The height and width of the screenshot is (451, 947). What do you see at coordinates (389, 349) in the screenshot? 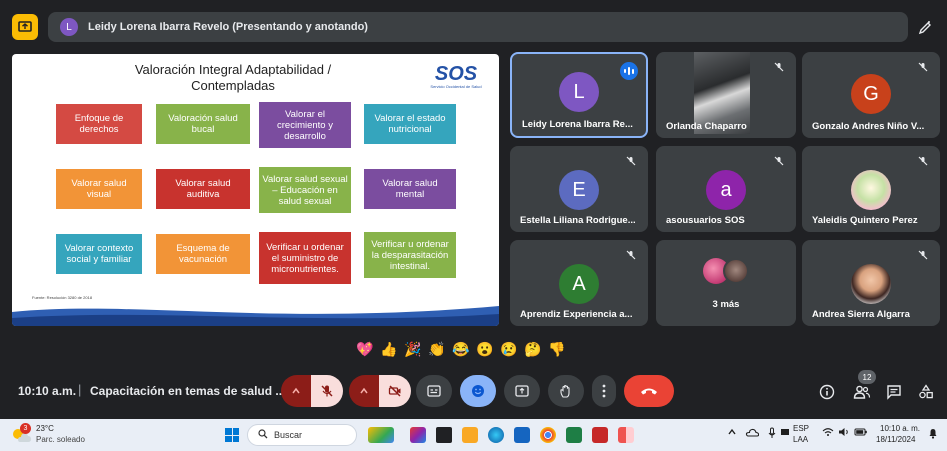
I see `reaction-thumbs-up: 👍` at bounding box center [389, 349].